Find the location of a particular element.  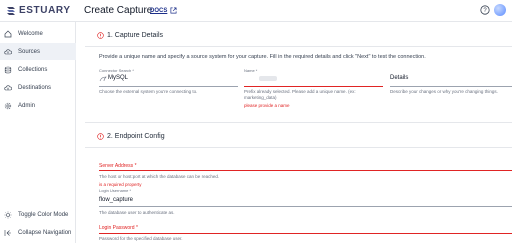

app-header: ESTUARY Create Capture DOCS ? is located at coordinates (256, 11).